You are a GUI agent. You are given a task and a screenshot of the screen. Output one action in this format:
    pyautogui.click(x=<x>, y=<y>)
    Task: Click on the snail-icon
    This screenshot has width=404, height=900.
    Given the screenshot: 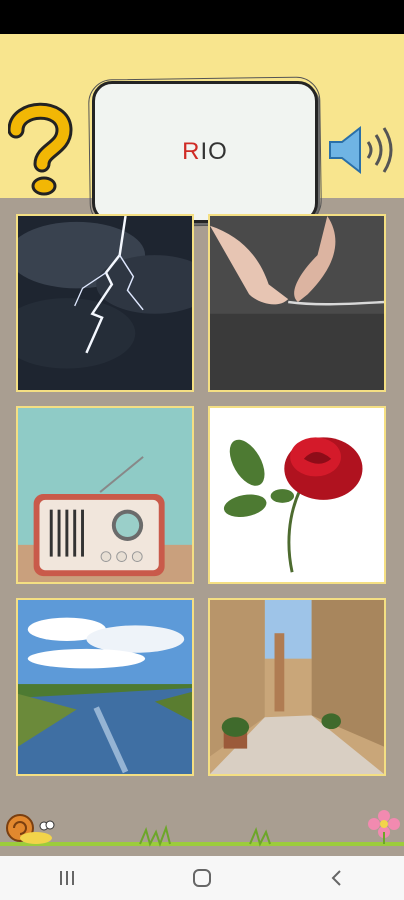 What is the action you would take?
    pyautogui.click(x=30, y=829)
    